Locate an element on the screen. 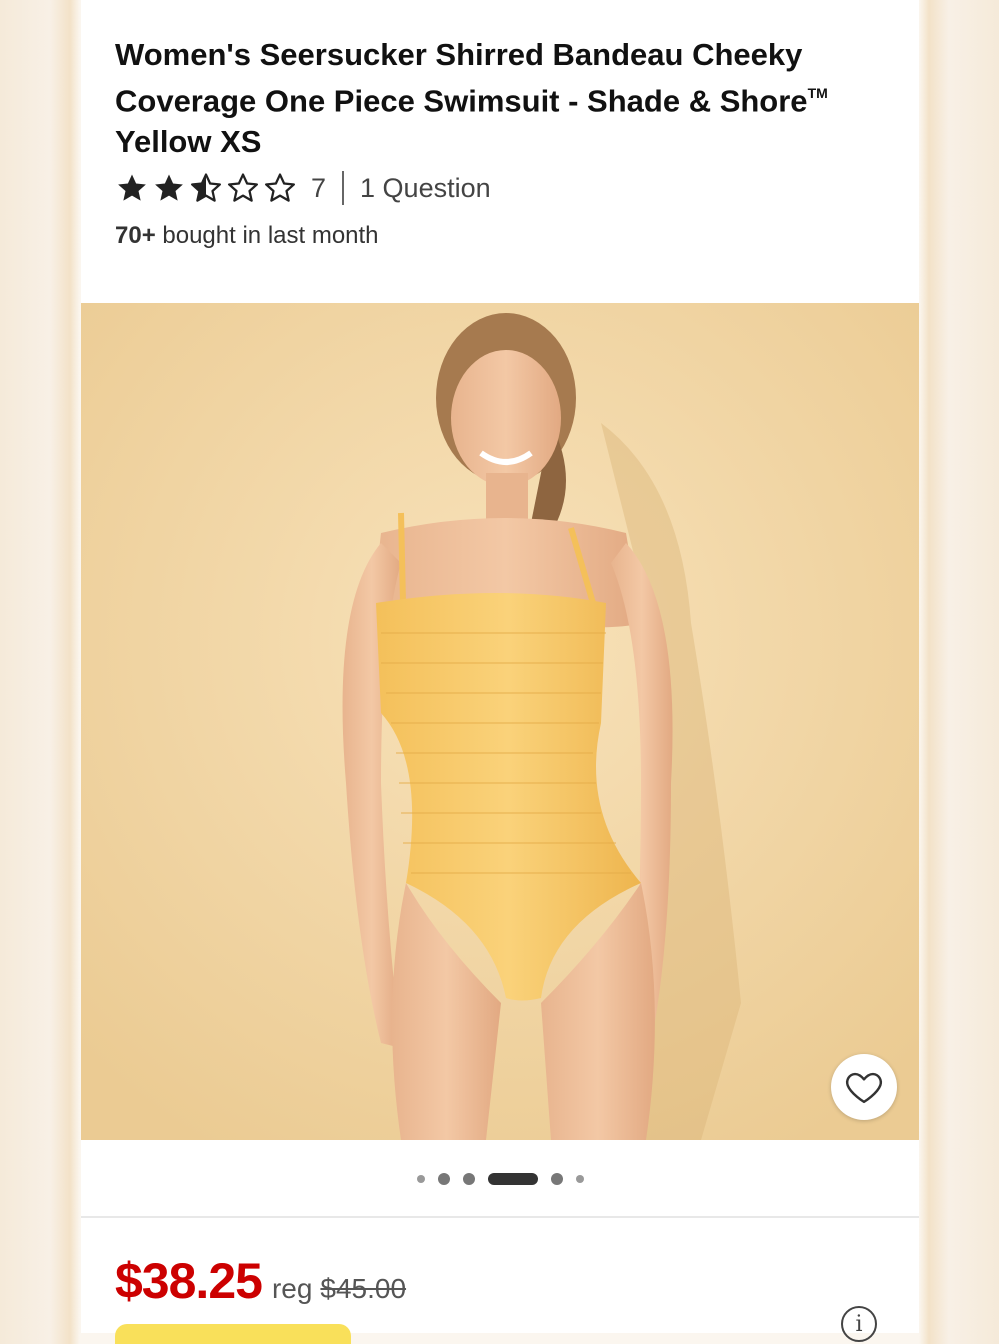 Image resolution: width=999 pixels, height=1344 pixels. bought-text: bought in last month is located at coordinates (270, 235).